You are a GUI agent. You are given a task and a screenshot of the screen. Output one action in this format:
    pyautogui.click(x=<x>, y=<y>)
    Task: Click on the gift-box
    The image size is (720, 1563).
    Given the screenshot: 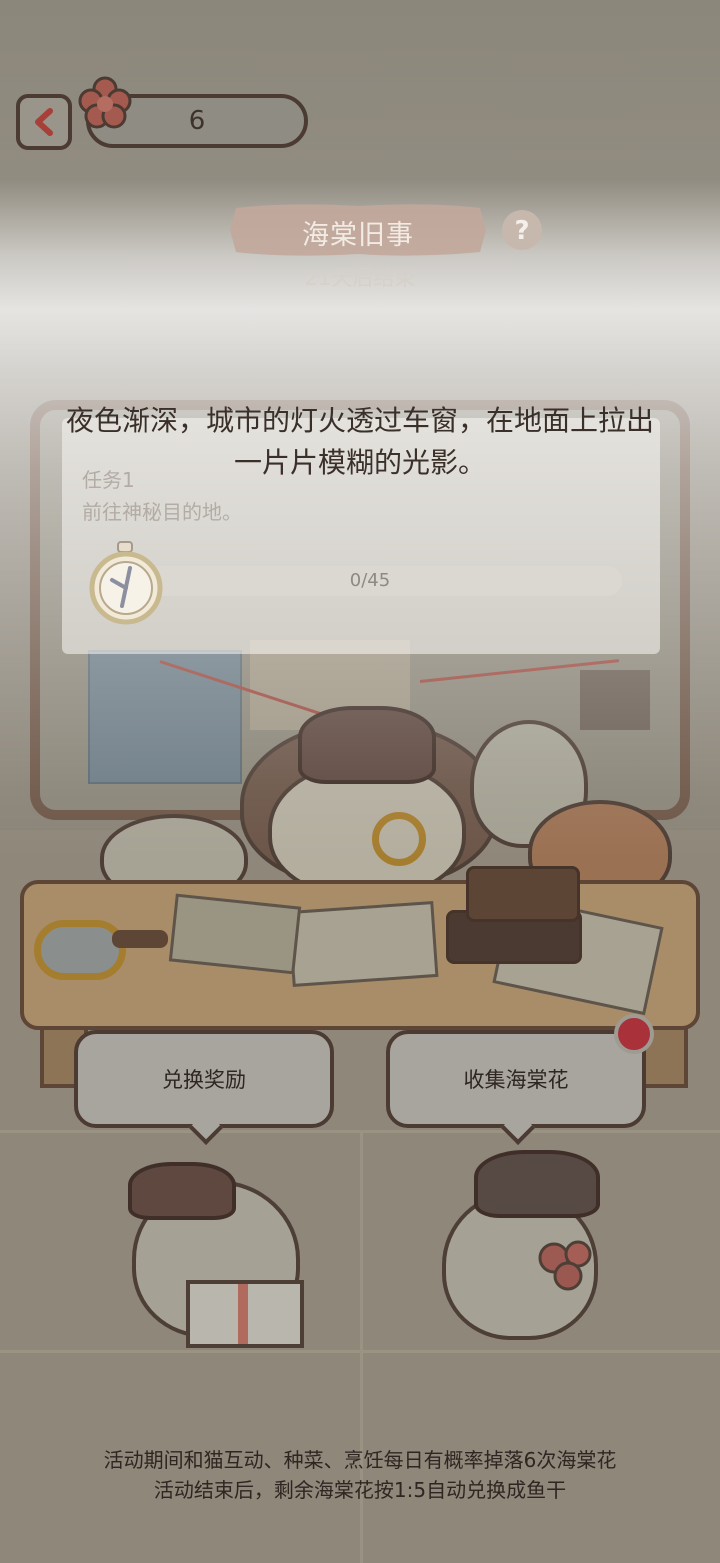 What is the action you would take?
    pyautogui.click(x=245, y=1314)
    